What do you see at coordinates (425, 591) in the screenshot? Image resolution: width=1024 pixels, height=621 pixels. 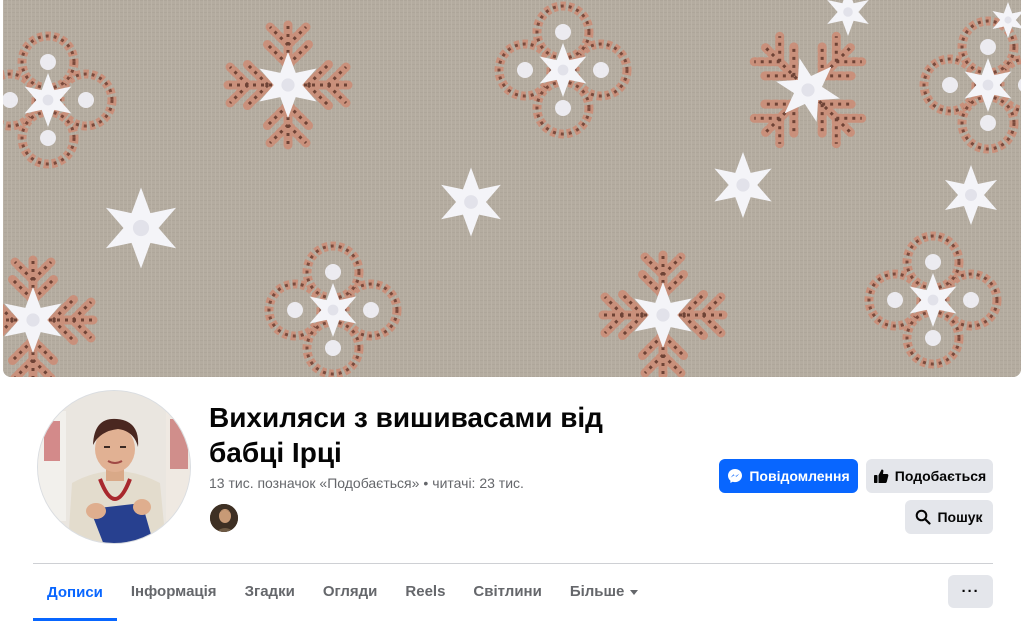 I see `tab-reels: Reels` at bounding box center [425, 591].